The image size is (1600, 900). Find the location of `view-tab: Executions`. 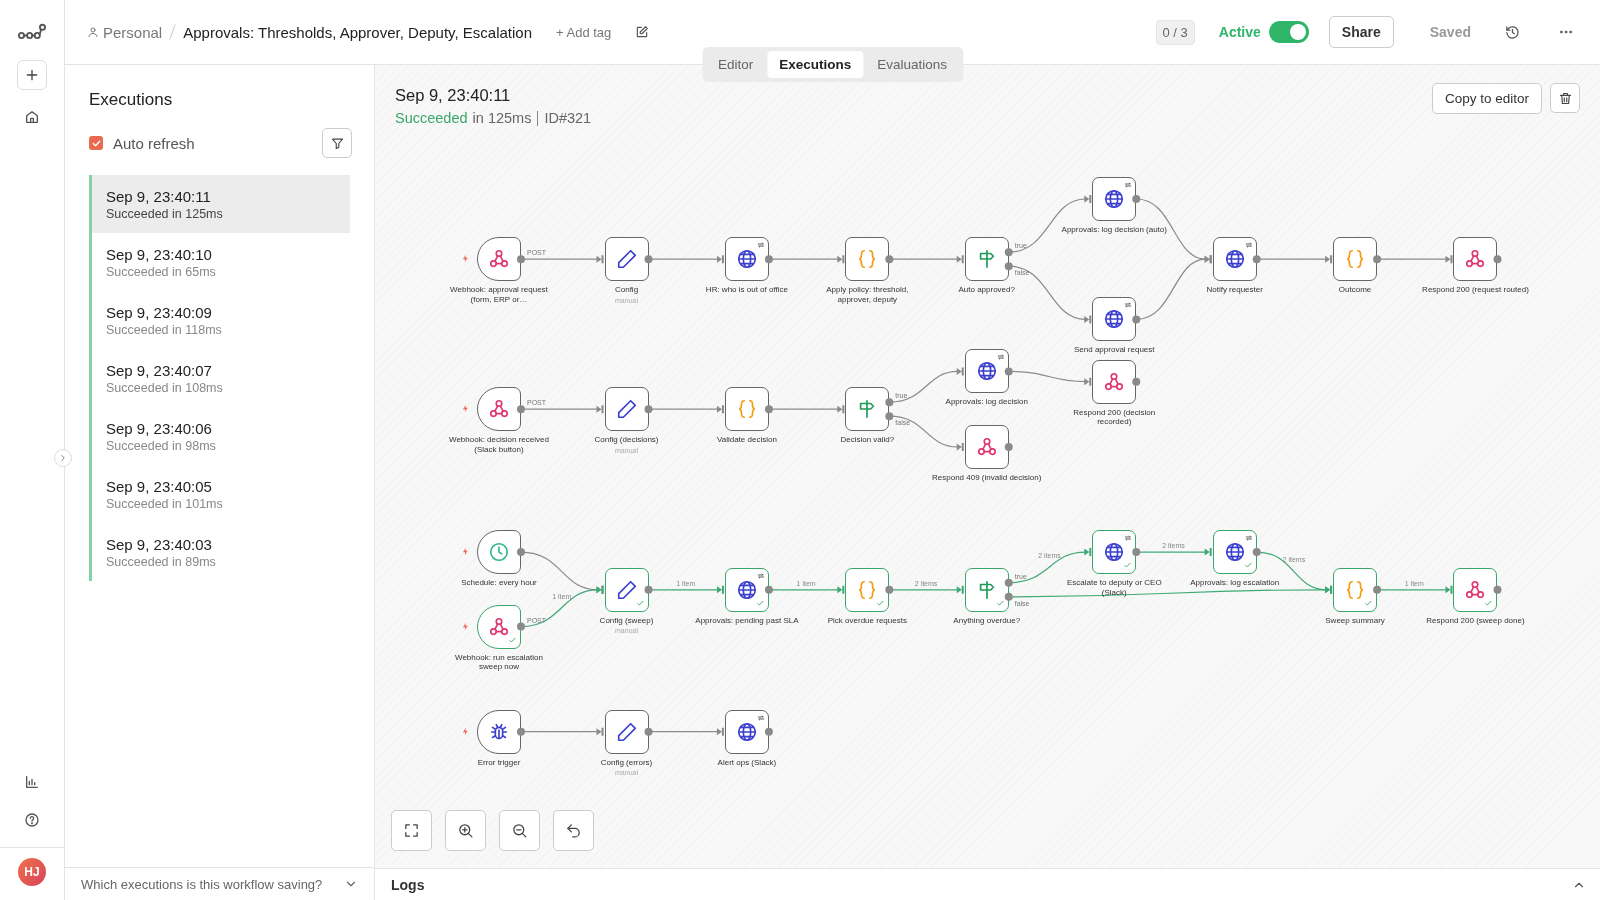

view-tab: Executions is located at coordinates (815, 64).